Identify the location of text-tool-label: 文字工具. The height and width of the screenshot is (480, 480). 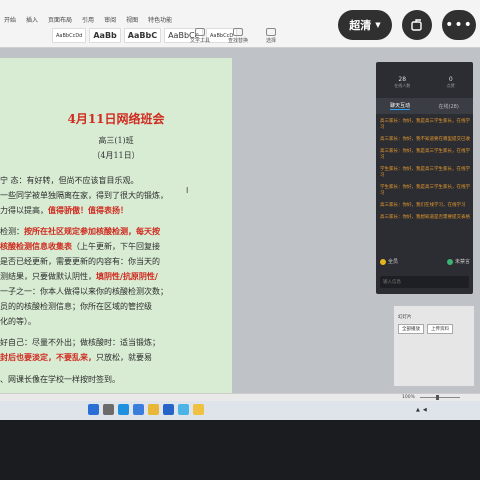
(200, 41).